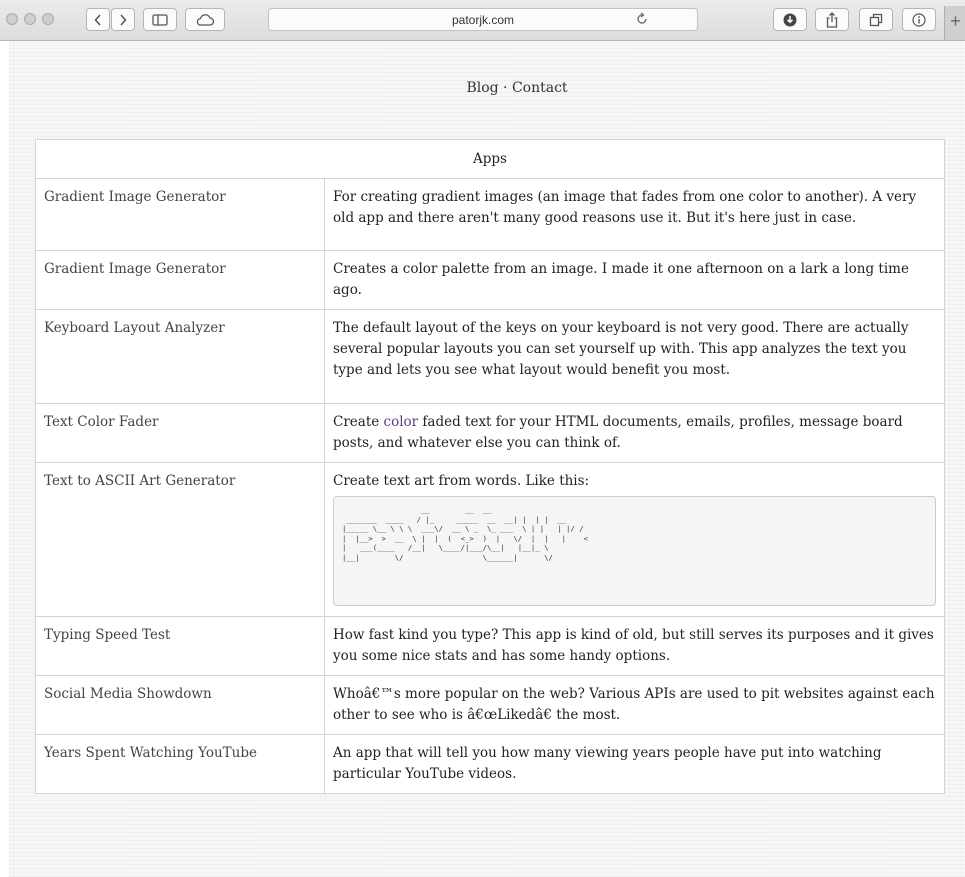  What do you see at coordinates (954, 23) in the screenshot?
I see `new-tab-button: +` at bounding box center [954, 23].